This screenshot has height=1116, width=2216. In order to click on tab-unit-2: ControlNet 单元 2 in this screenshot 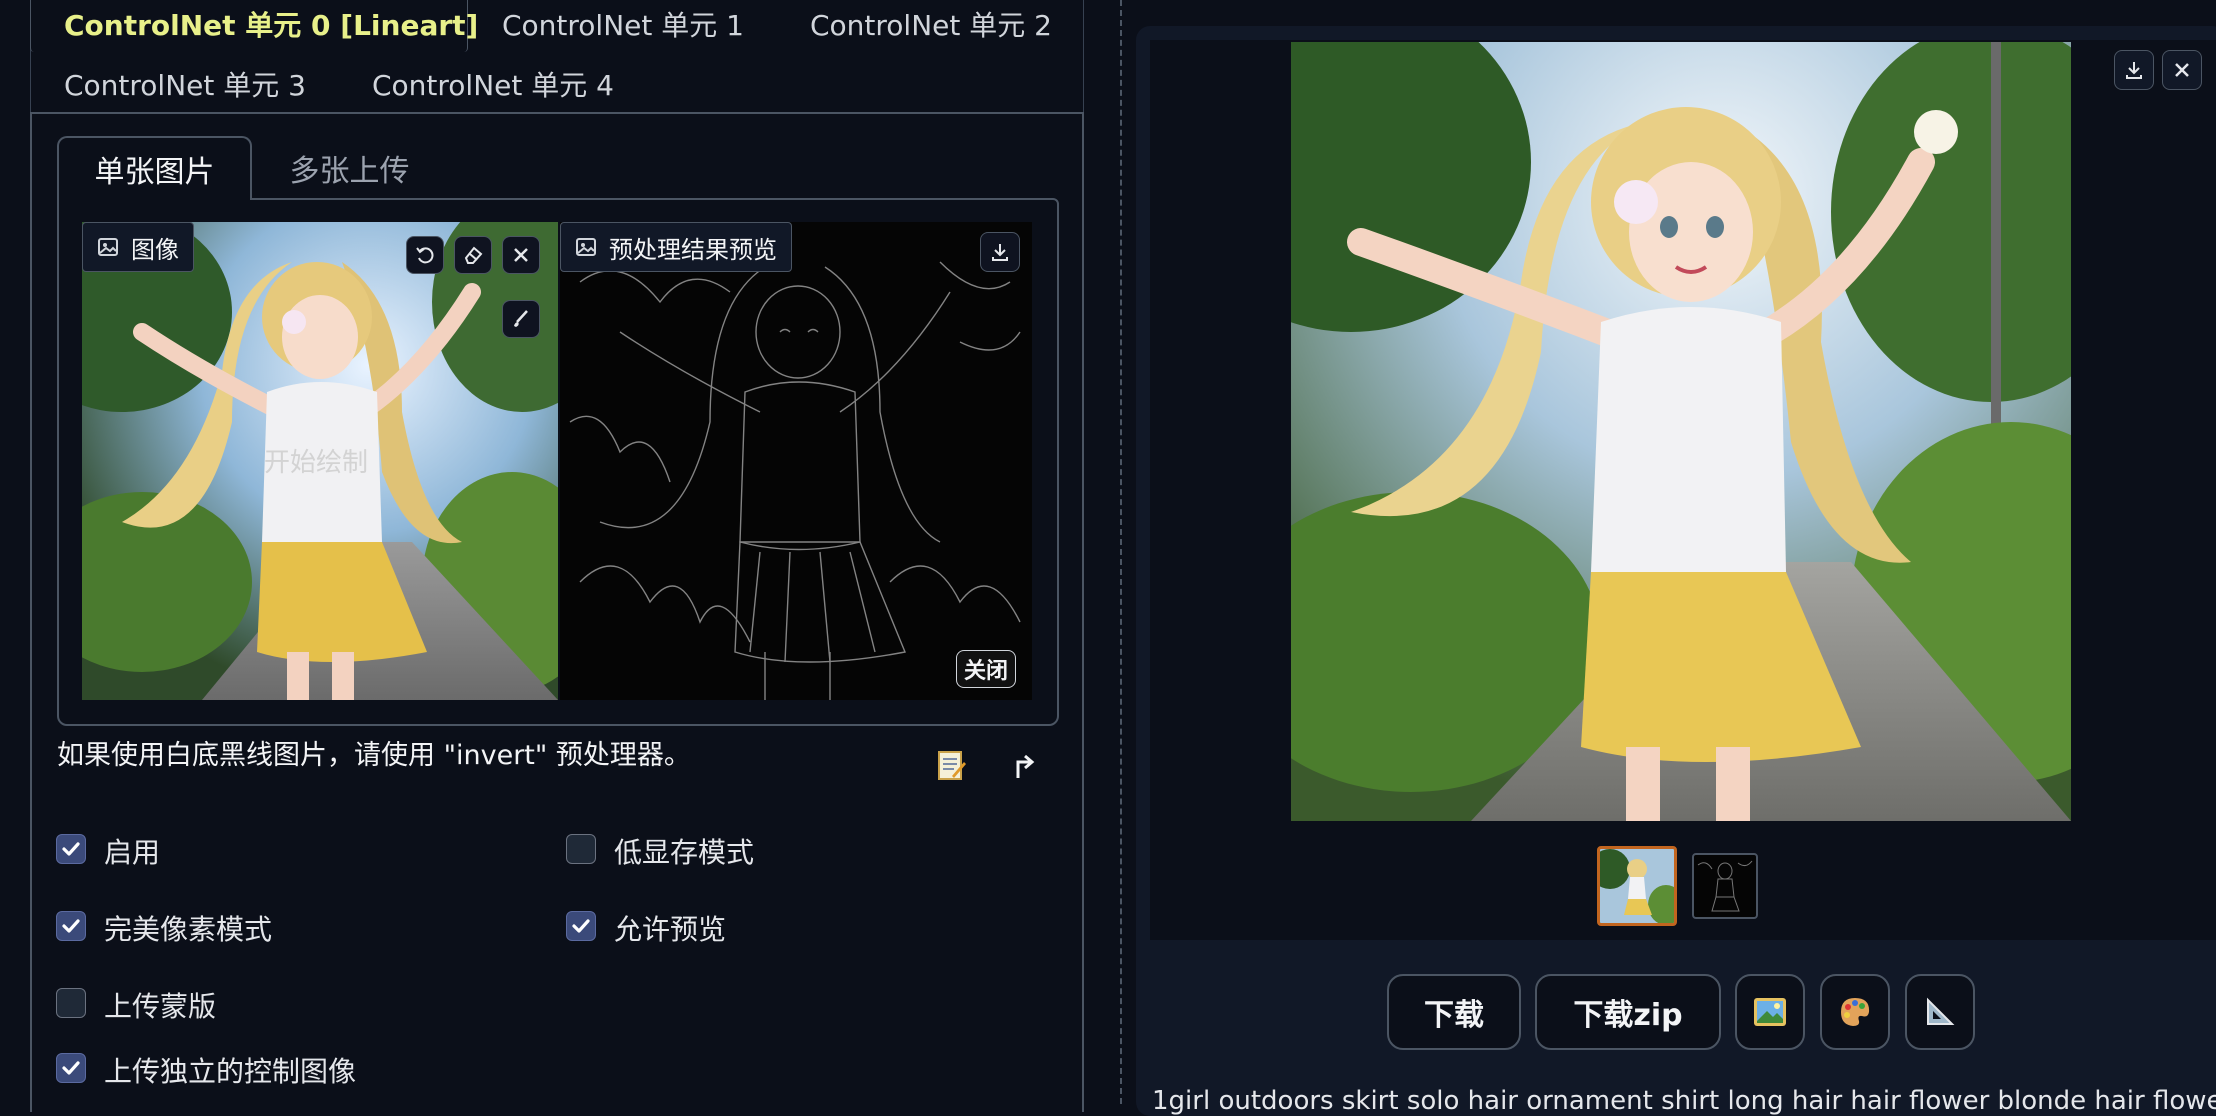, I will do `click(931, 24)`.